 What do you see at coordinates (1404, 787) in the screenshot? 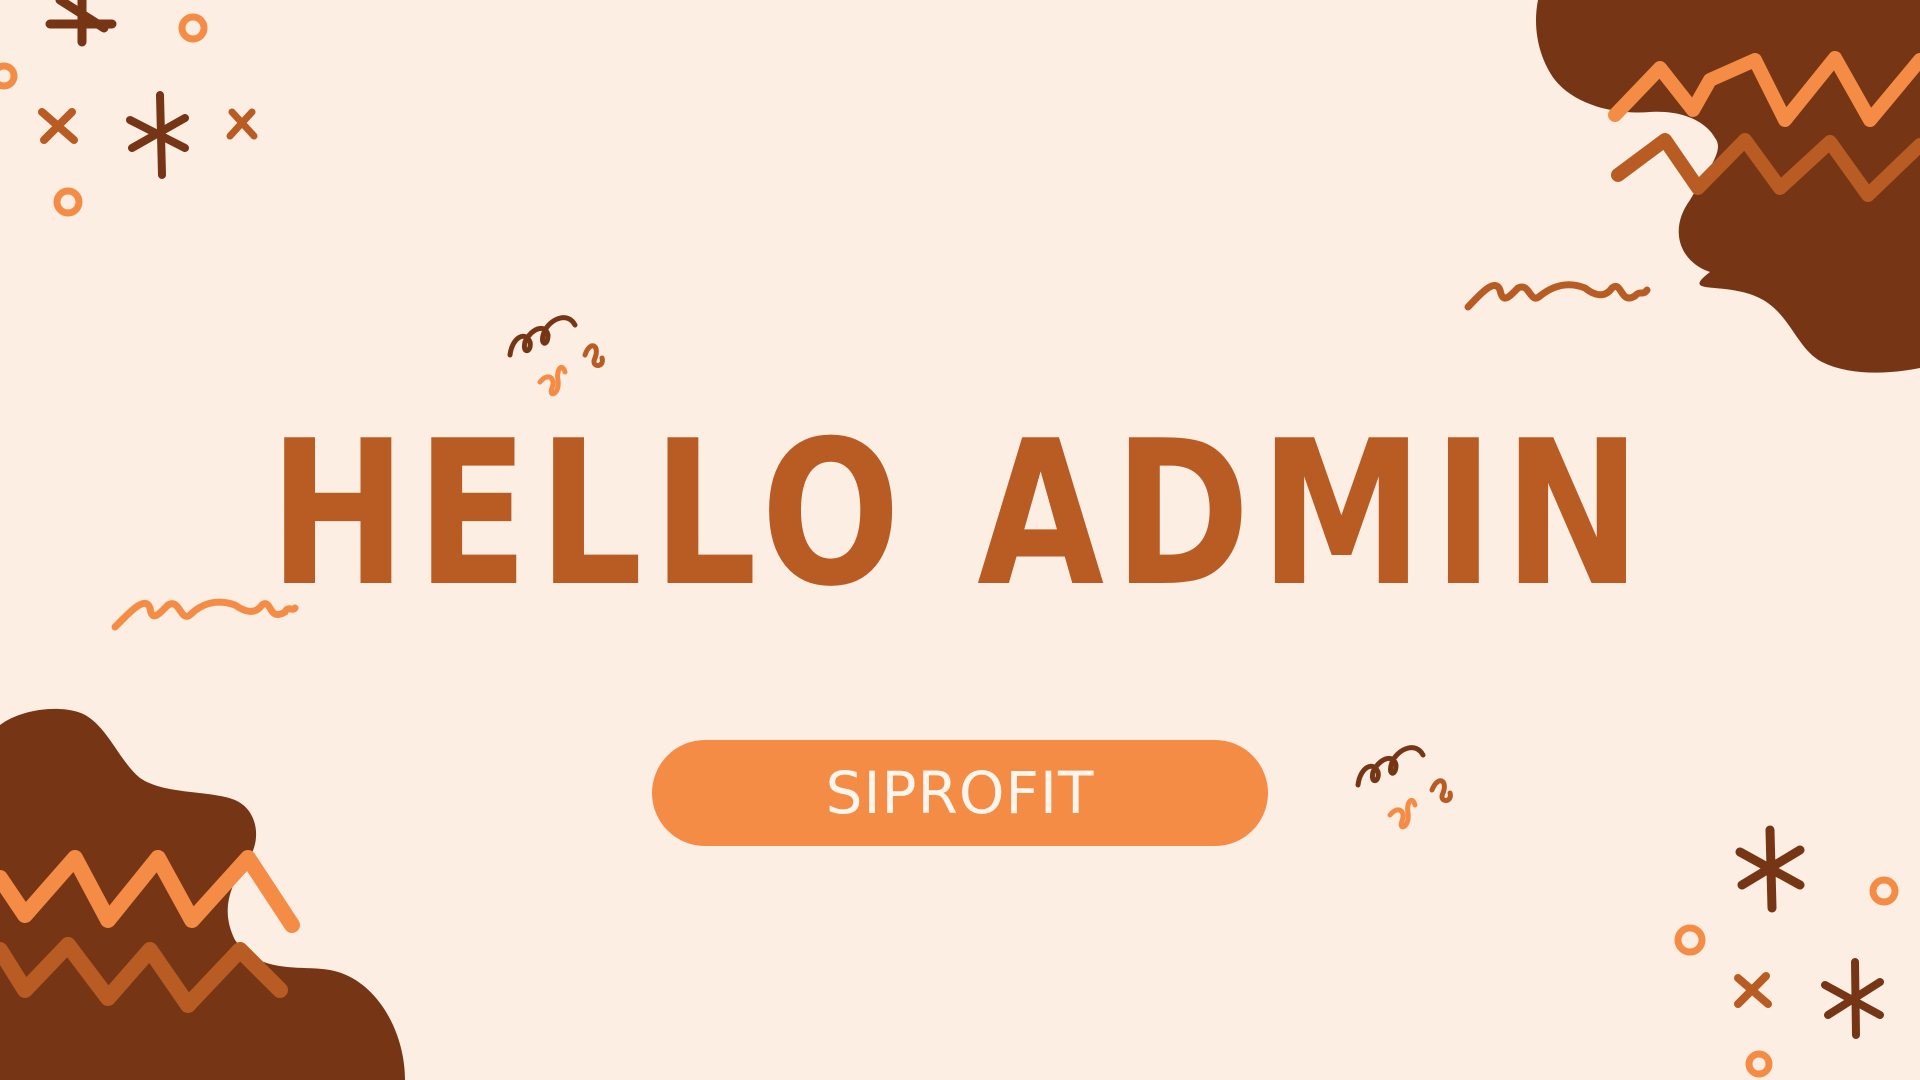
I see `curl-doodle-right` at bounding box center [1404, 787].